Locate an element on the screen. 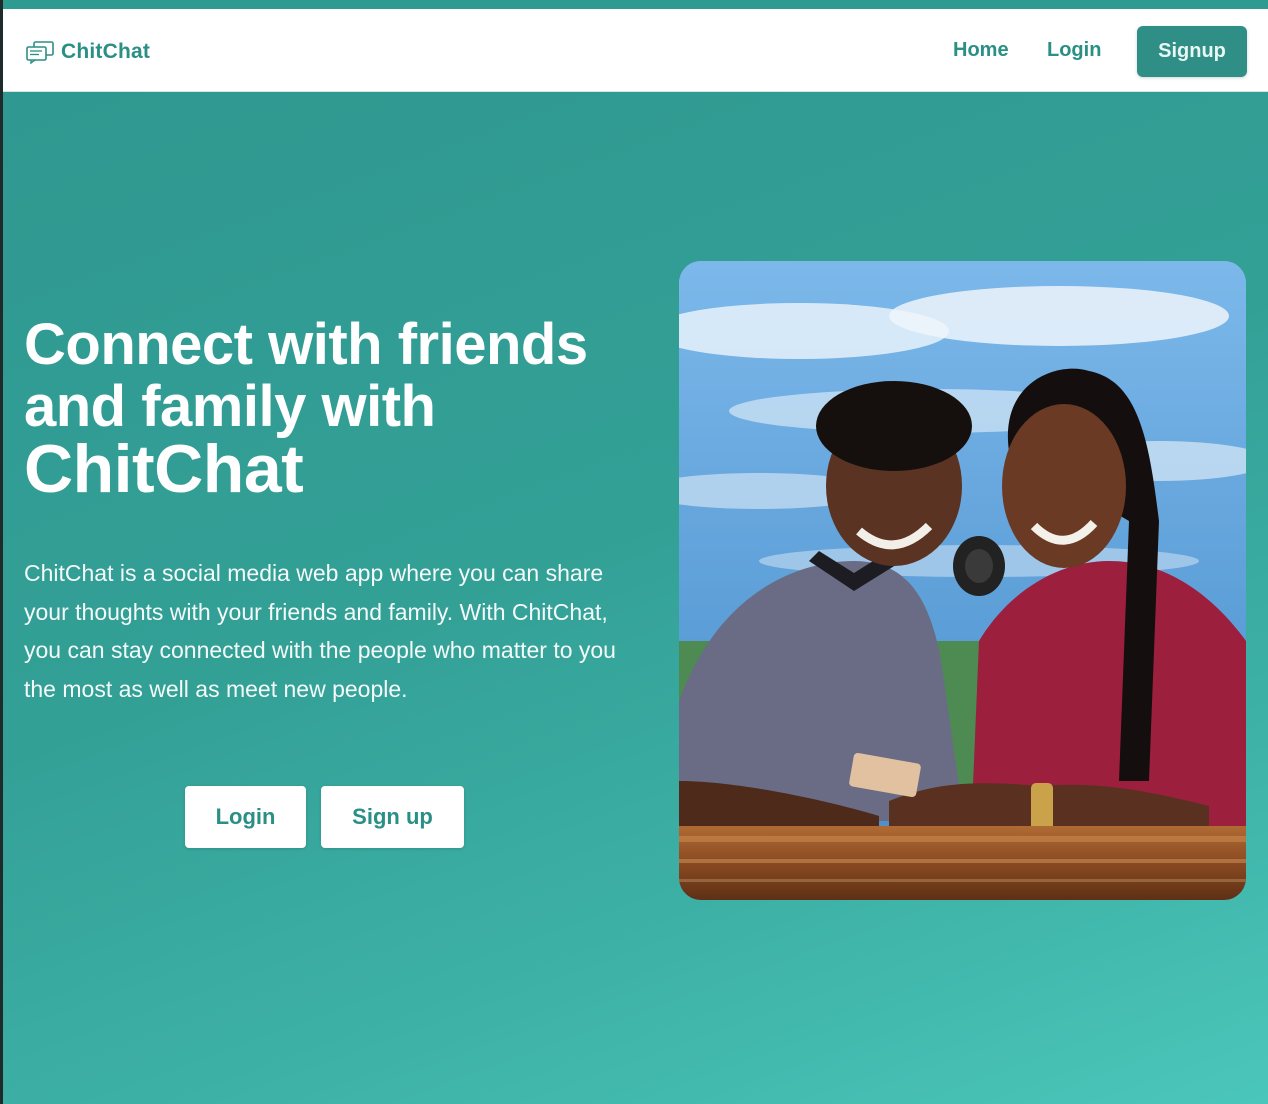 This screenshot has height=1104, width=1268. nav-home-link: Home is located at coordinates (981, 50).